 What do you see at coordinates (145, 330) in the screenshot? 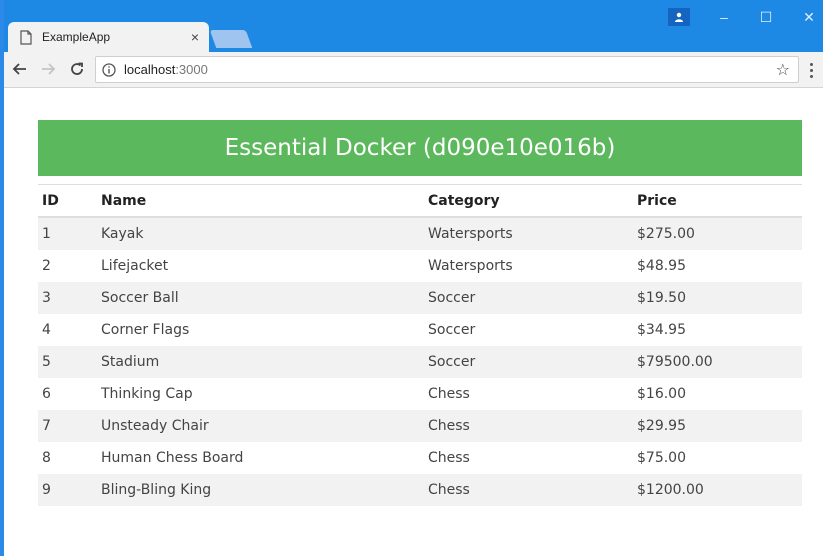
I see `cell-name: Corner Flags` at bounding box center [145, 330].